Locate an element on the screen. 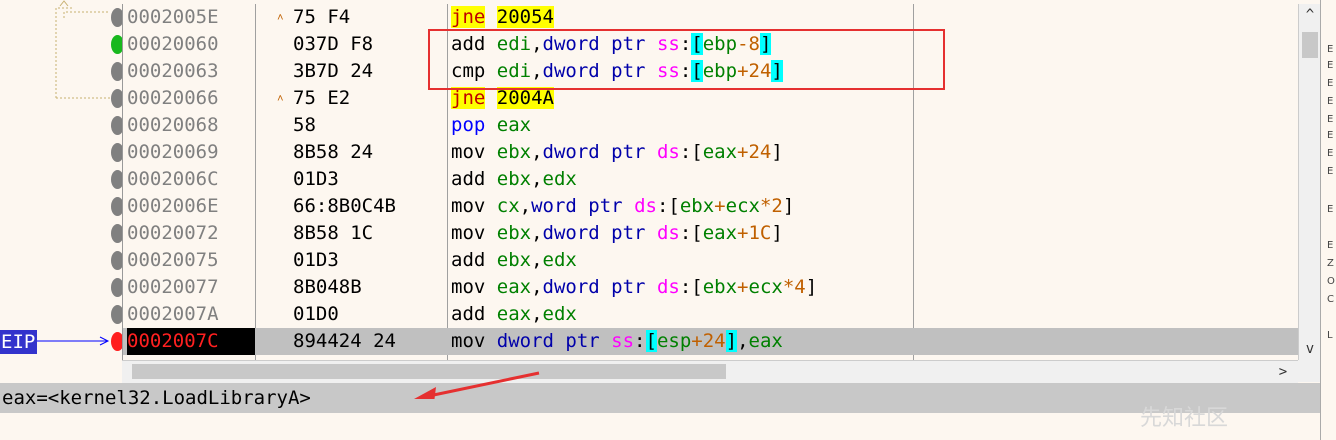 This screenshot has width=1336, height=440. horizontal-scrollbar: > is located at coordinates (710, 371).